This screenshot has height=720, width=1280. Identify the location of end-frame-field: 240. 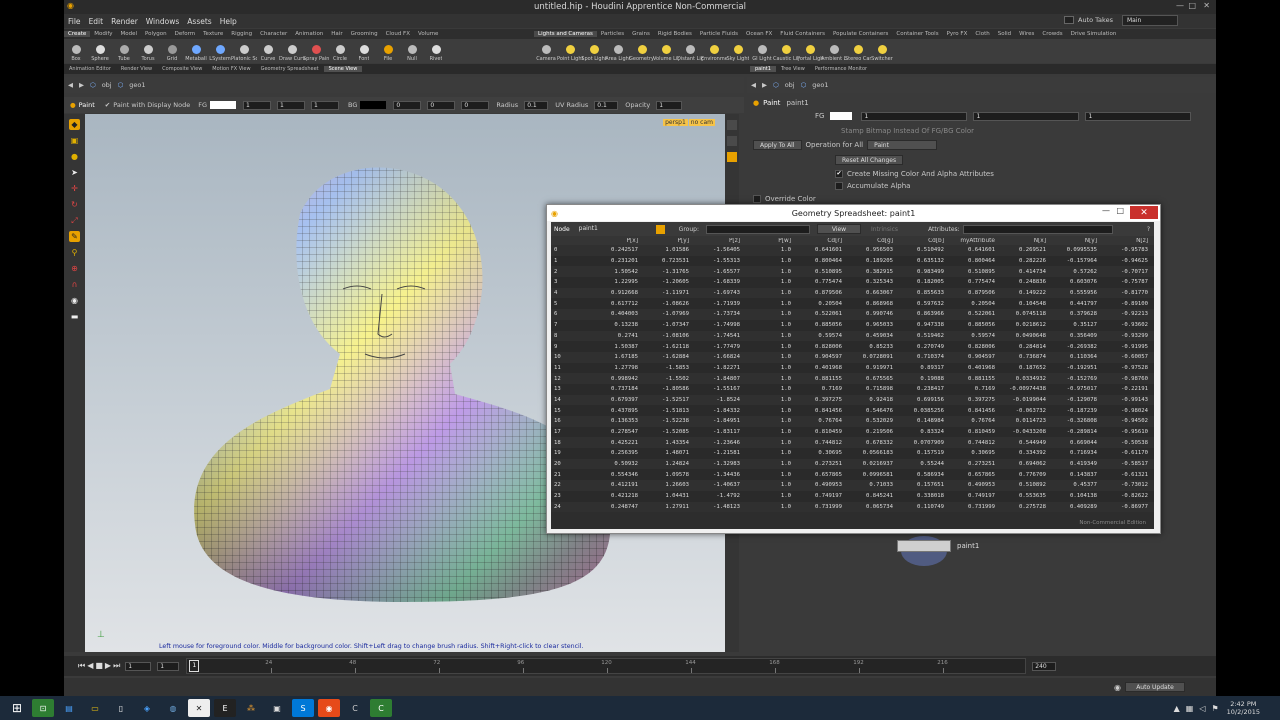
(1044, 666).